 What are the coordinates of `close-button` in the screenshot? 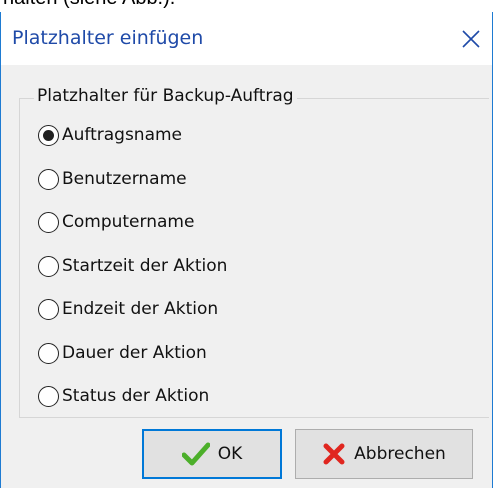 It's located at (471, 39).